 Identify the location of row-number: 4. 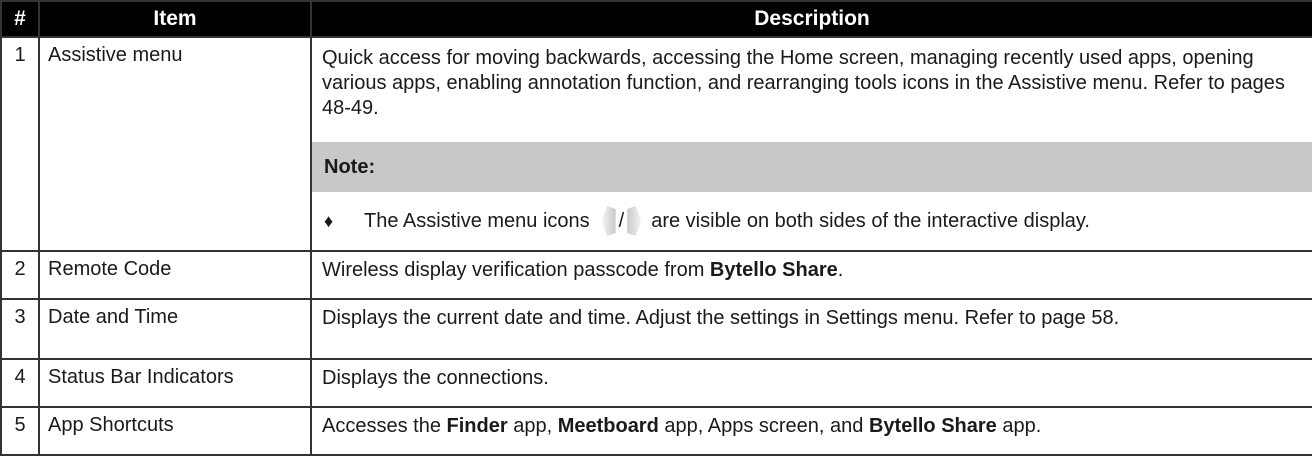
(20, 383).